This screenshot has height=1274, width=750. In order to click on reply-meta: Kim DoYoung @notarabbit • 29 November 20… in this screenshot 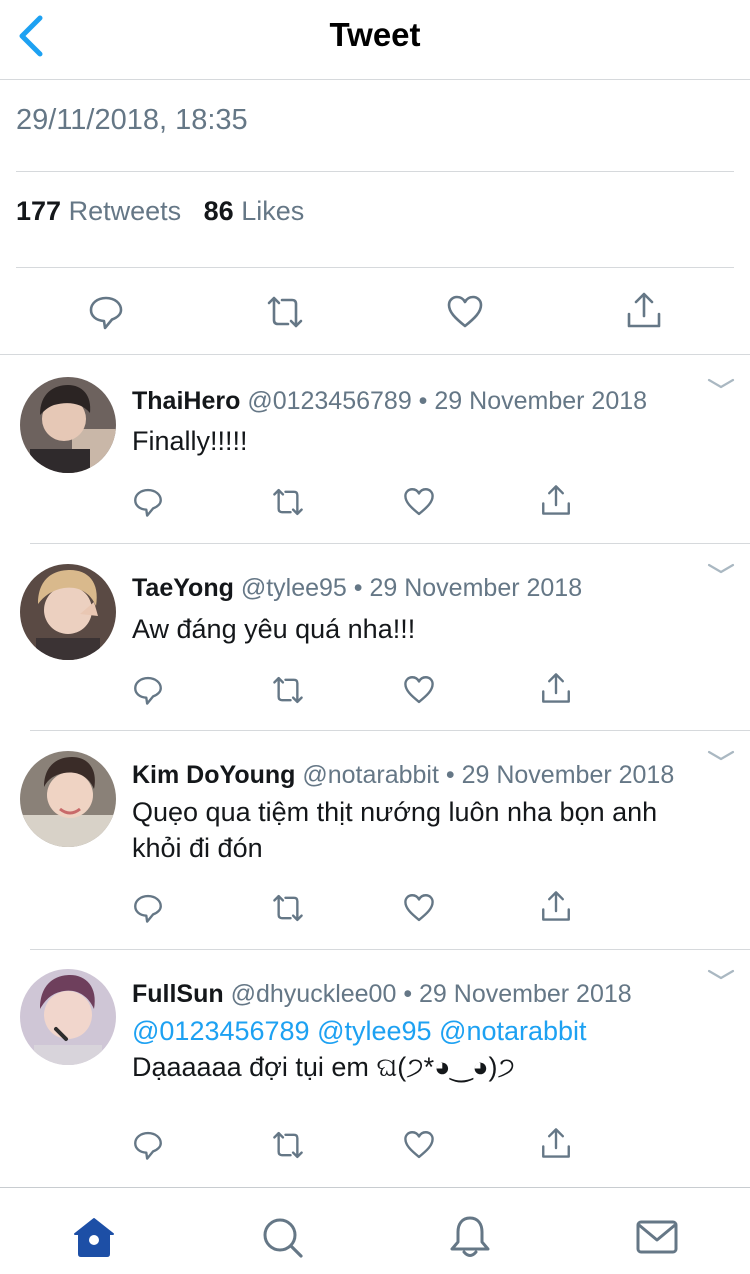, I will do `click(403, 775)`.